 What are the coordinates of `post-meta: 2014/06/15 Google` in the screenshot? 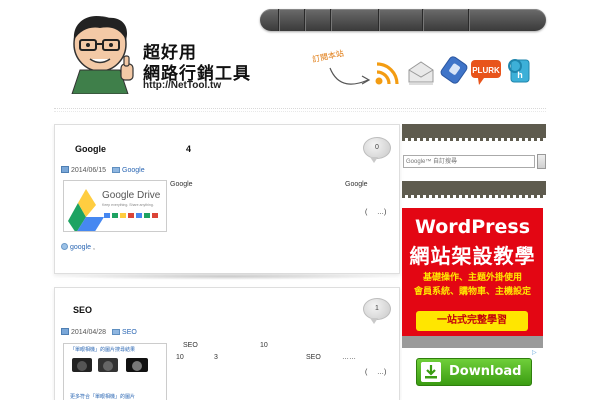 It's located at (103, 170).